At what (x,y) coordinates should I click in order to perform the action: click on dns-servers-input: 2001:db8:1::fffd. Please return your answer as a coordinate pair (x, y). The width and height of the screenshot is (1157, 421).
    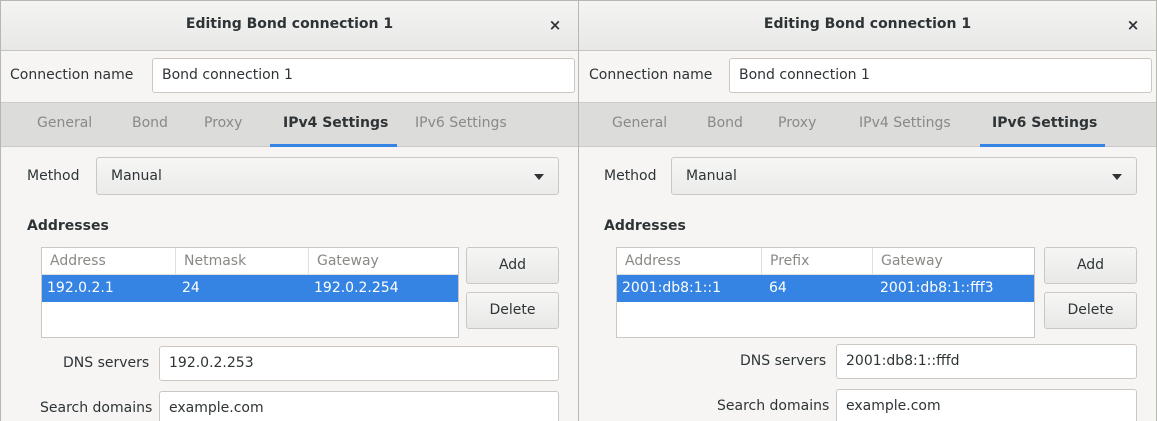
    Looking at the image, I should click on (986, 361).